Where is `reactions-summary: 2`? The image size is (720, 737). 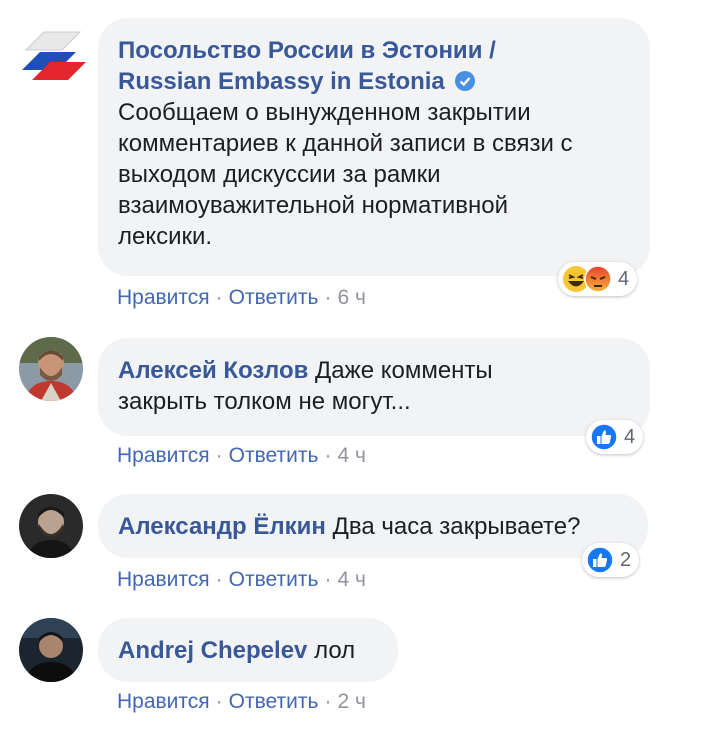
reactions-summary: 2 is located at coordinates (611, 560).